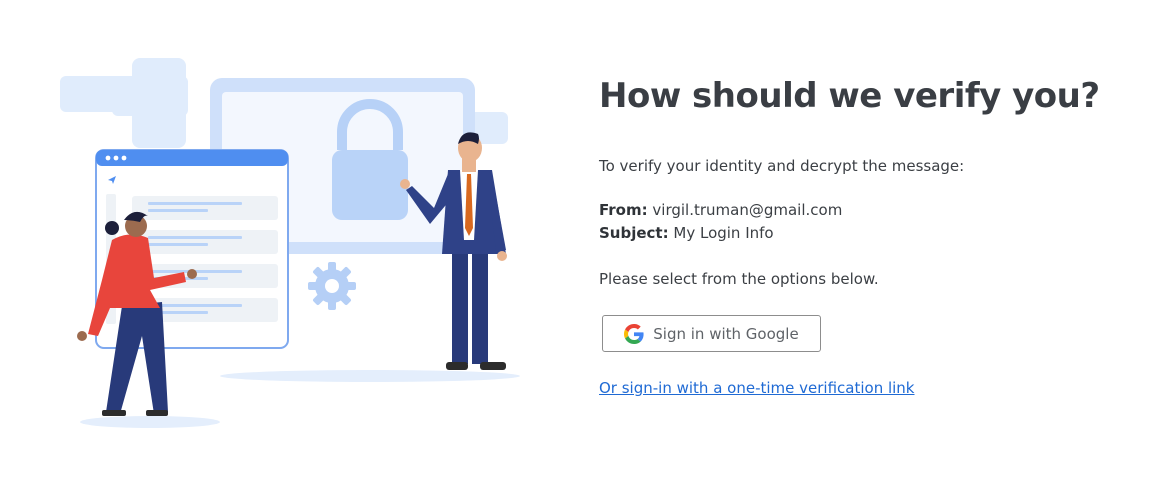 The height and width of the screenshot is (478, 1160). I want to click on from-row: From: virgil.truman@gmail.com, so click(859, 210).